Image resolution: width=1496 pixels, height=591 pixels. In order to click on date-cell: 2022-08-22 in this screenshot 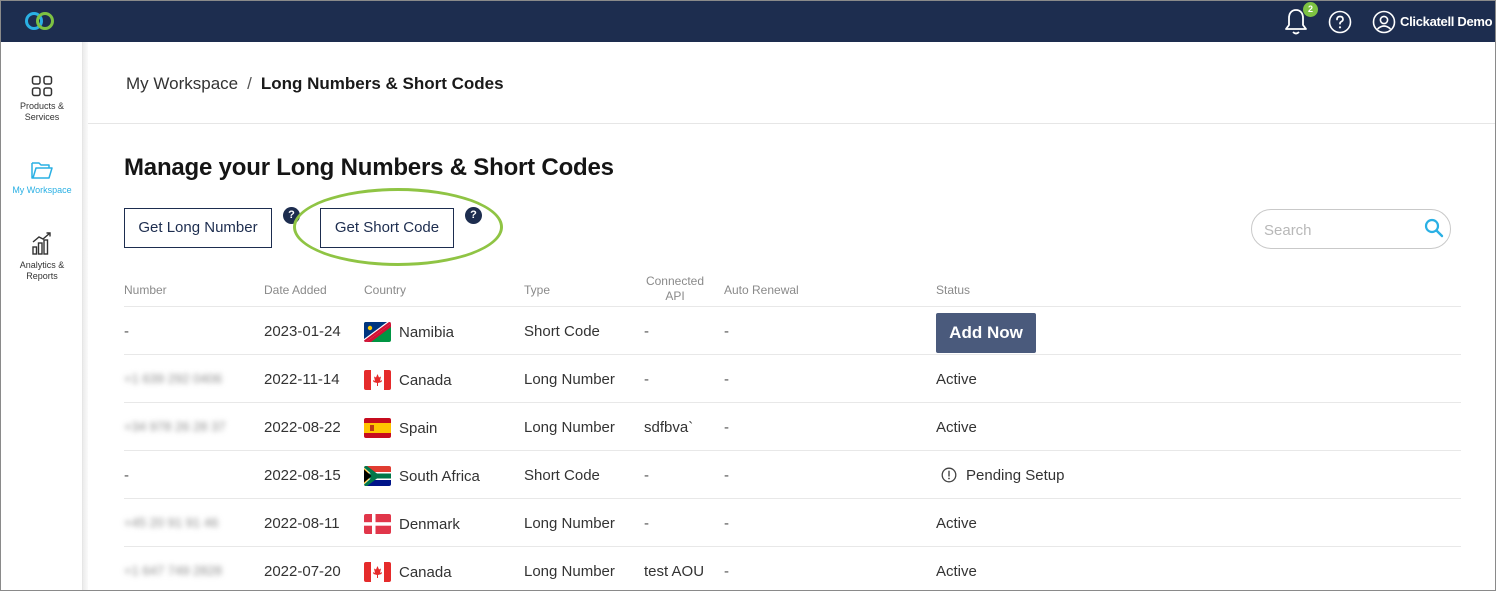, I will do `click(302, 427)`.